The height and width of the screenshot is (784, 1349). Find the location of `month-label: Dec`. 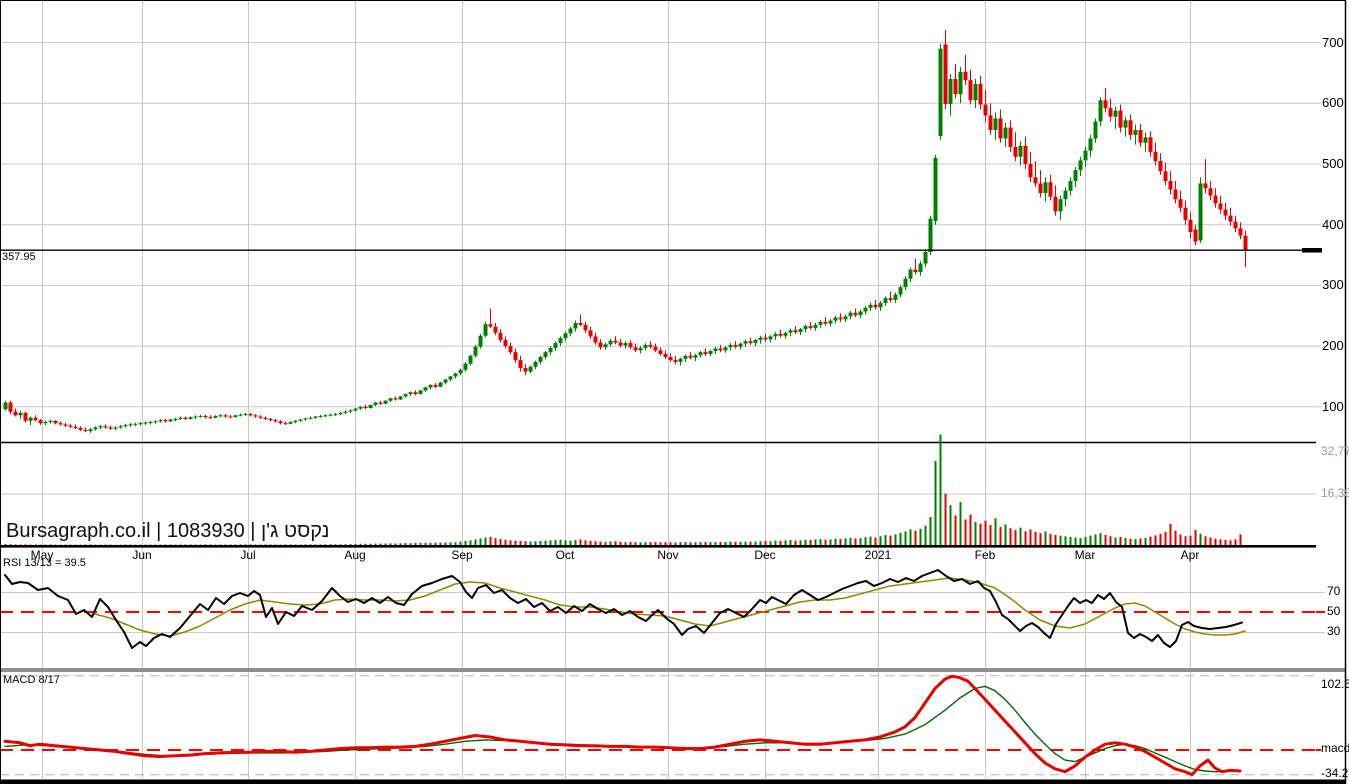

month-label: Dec is located at coordinates (765, 555).